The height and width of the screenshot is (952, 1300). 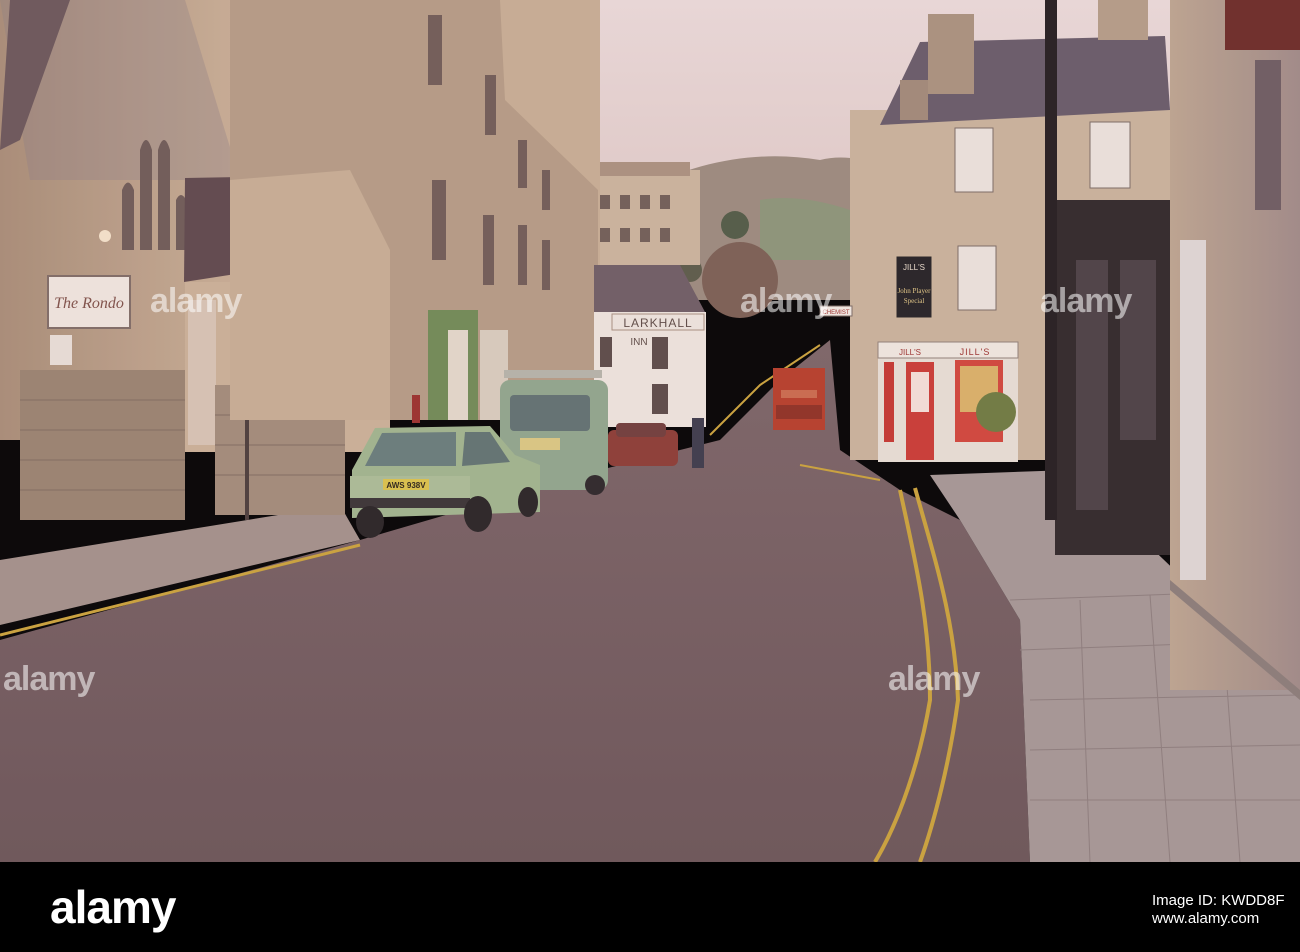 I want to click on footer-bar, so click(x=650, y=907).